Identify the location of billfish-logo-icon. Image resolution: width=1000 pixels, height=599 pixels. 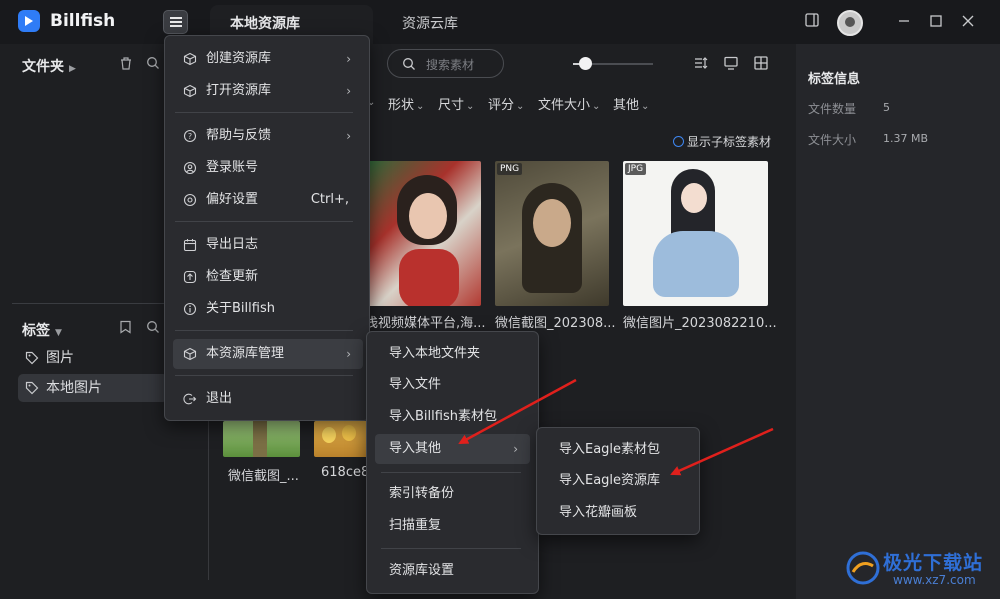
(29, 21).